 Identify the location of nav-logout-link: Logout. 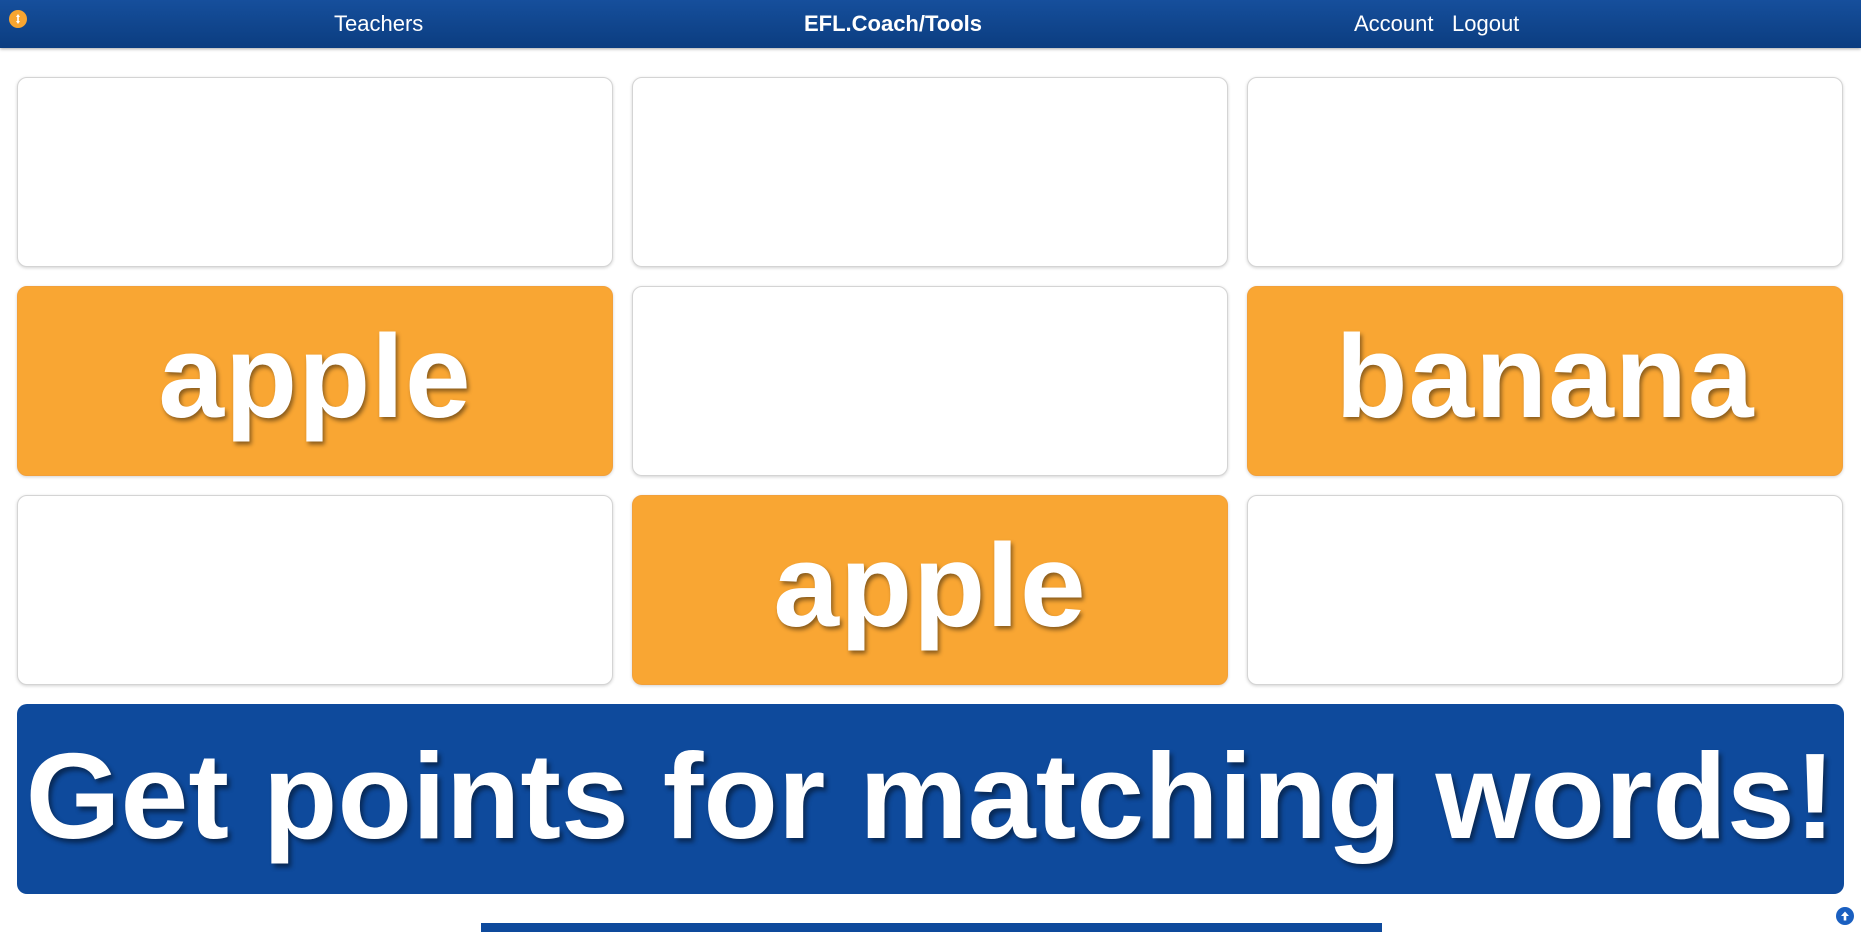
(1485, 24).